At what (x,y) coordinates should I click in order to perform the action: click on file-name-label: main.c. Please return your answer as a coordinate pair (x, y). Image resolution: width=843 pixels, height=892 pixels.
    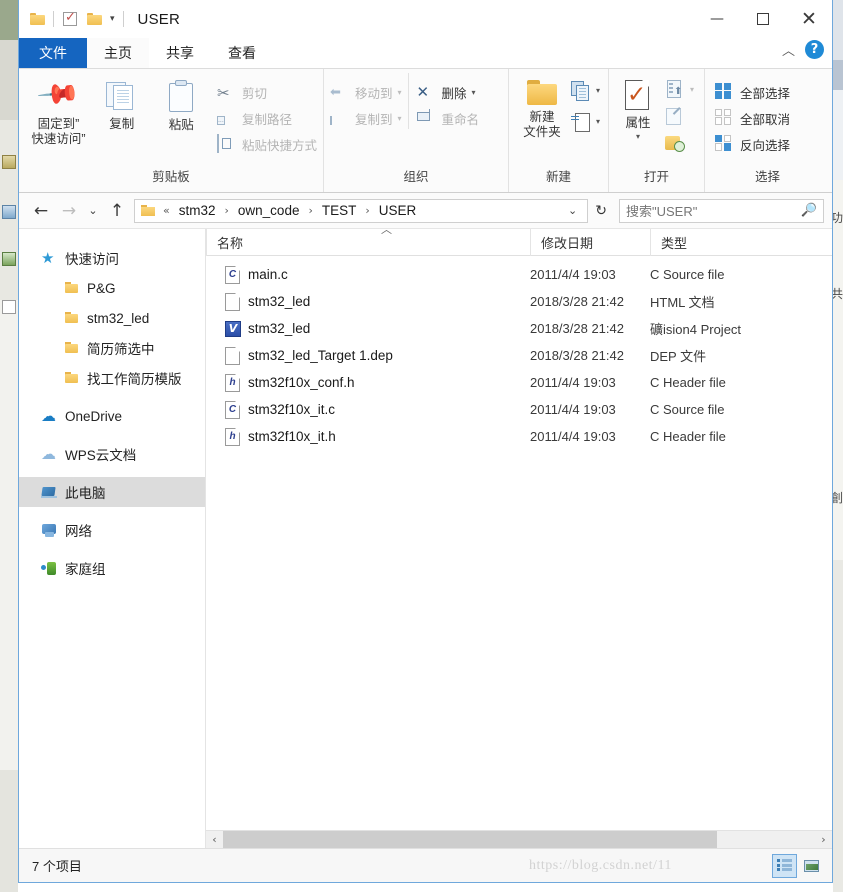
    Looking at the image, I should click on (268, 274).